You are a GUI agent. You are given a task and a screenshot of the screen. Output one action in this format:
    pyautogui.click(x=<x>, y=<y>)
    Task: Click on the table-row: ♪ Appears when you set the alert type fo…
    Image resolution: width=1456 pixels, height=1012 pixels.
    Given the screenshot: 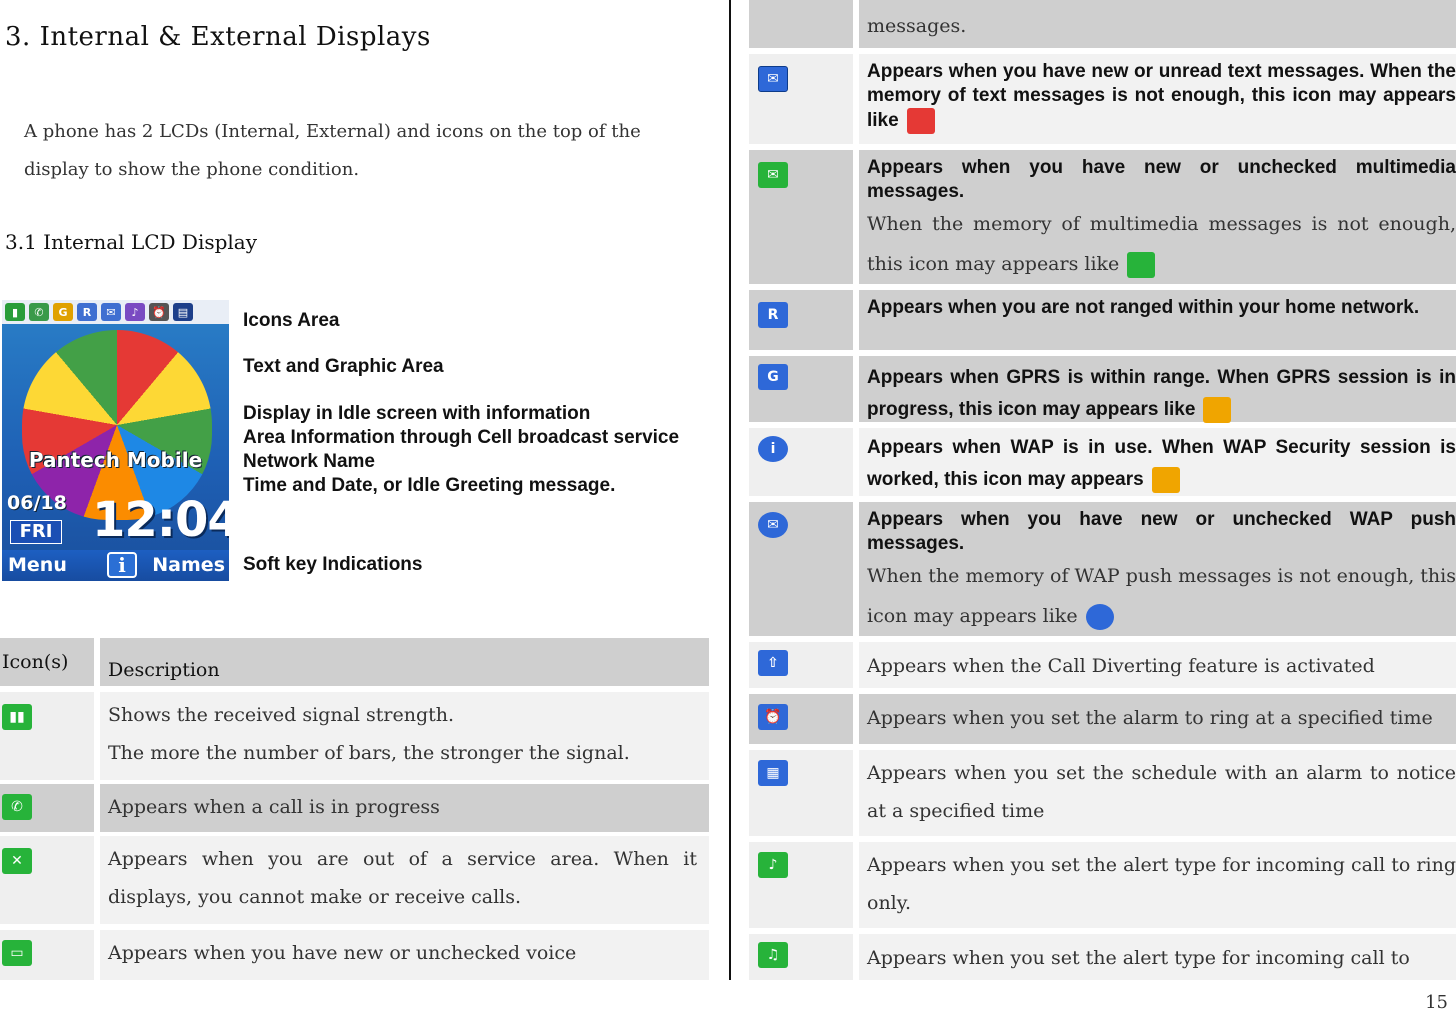 What is the action you would take?
    pyautogui.click(x=1102, y=885)
    